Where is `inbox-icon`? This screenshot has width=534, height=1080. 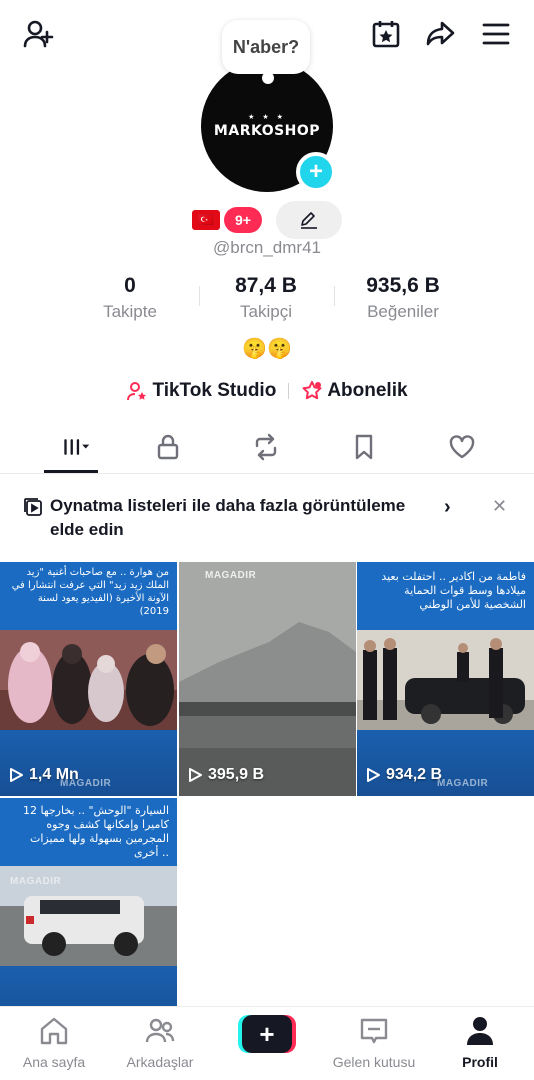
inbox-icon is located at coordinates (374, 1031).